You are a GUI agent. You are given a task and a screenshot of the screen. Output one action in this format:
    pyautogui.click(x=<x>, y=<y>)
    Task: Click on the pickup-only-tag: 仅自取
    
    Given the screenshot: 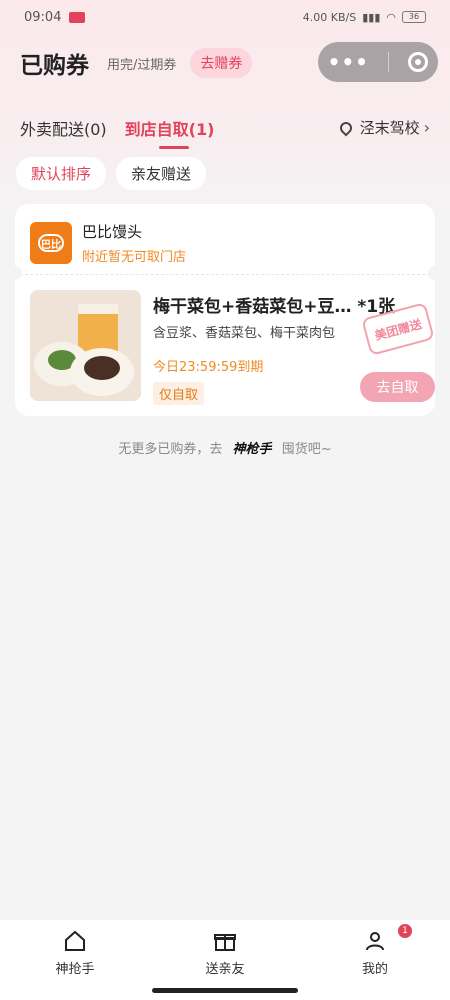 What is the action you would take?
    pyautogui.click(x=179, y=393)
    